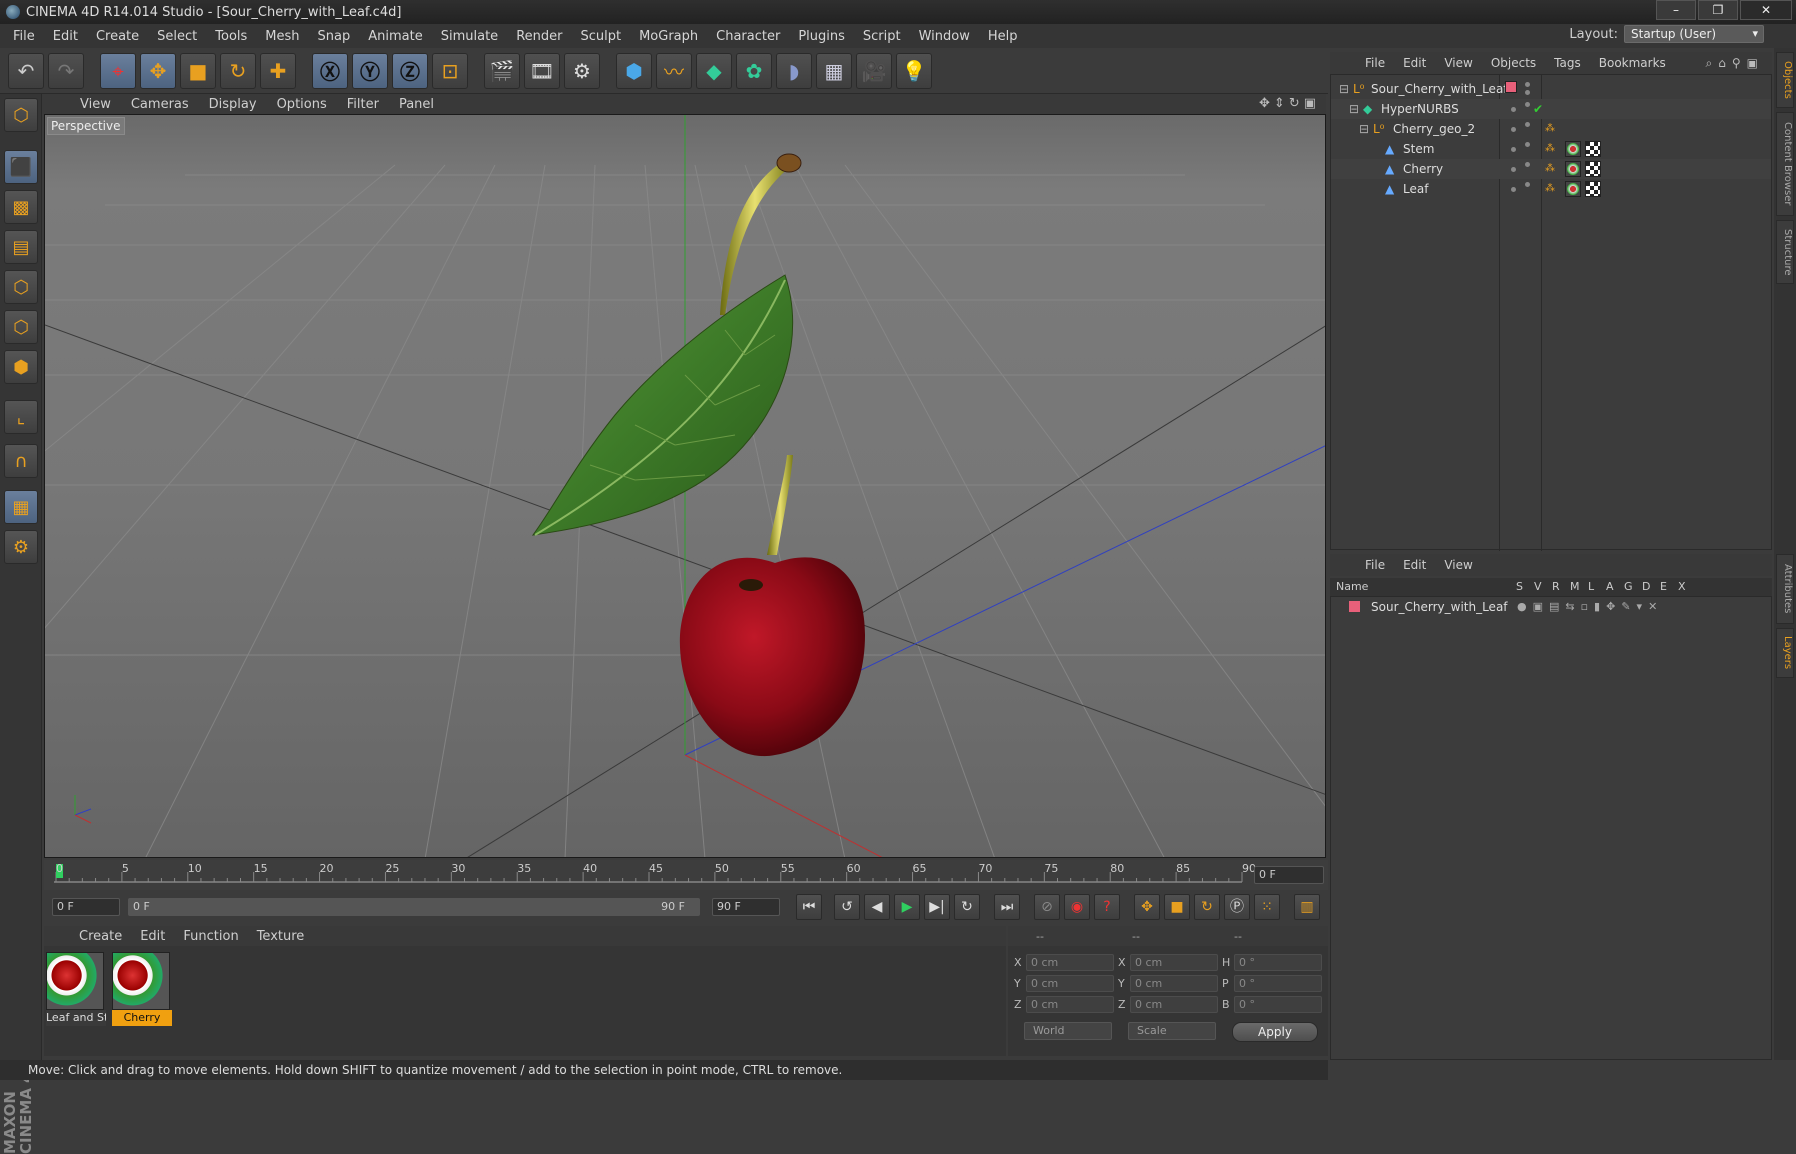  What do you see at coordinates (748, 36) in the screenshot?
I see `menu-character: Character` at bounding box center [748, 36].